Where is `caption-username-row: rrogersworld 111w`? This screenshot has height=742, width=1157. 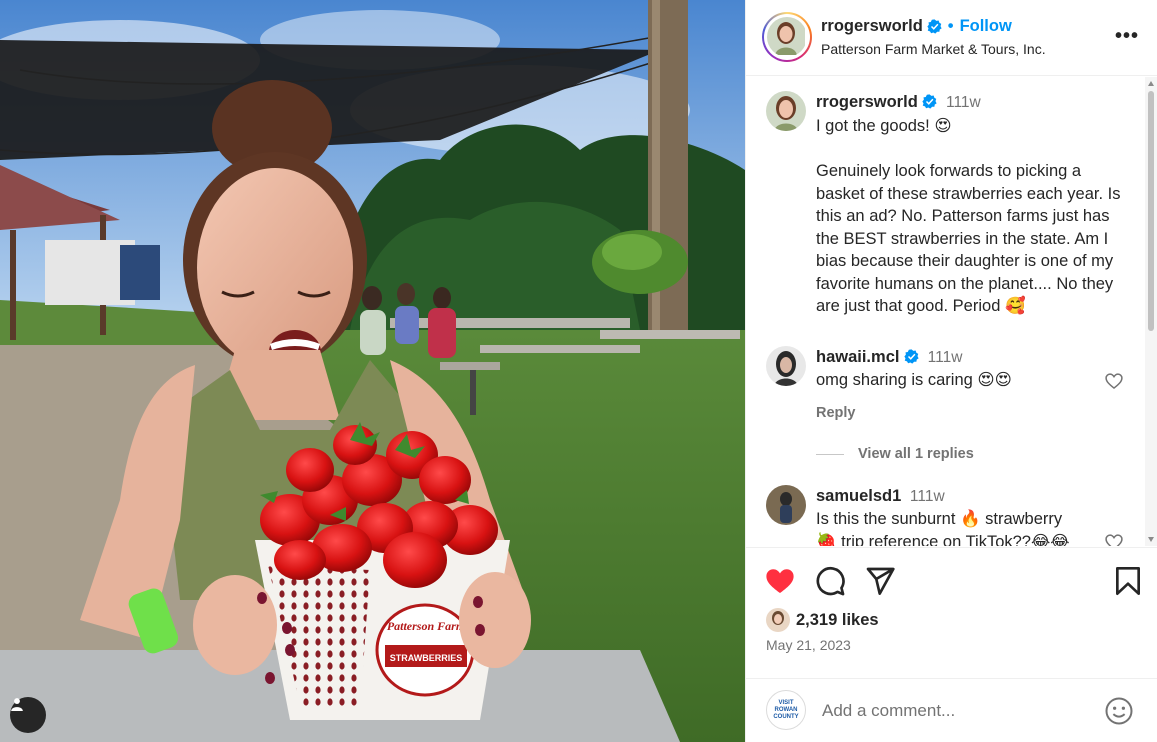 caption-username-row: rrogersworld 111w is located at coordinates (898, 102).